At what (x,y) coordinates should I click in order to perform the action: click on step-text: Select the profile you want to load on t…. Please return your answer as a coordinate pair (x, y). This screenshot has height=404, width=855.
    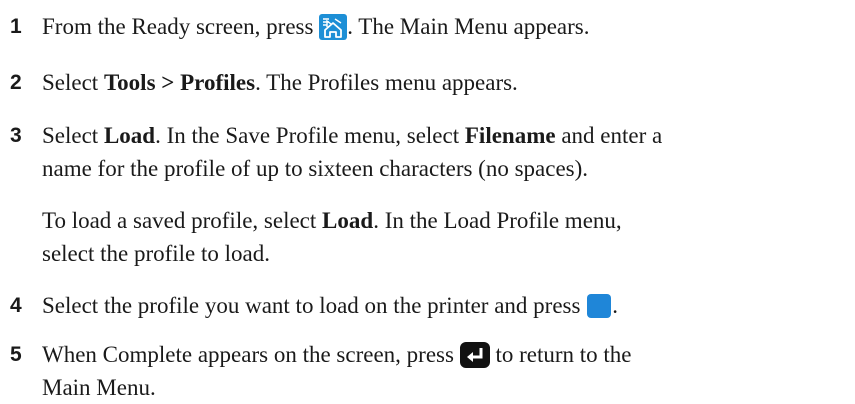
    Looking at the image, I should click on (447, 308).